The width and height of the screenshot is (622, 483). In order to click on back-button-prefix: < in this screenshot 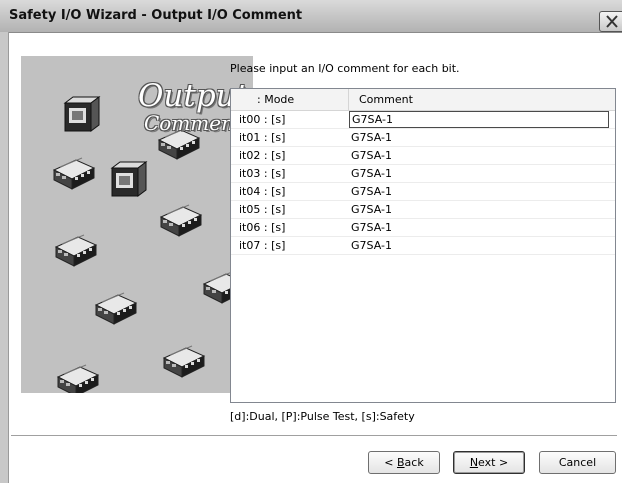, I will do `click(390, 462)`.